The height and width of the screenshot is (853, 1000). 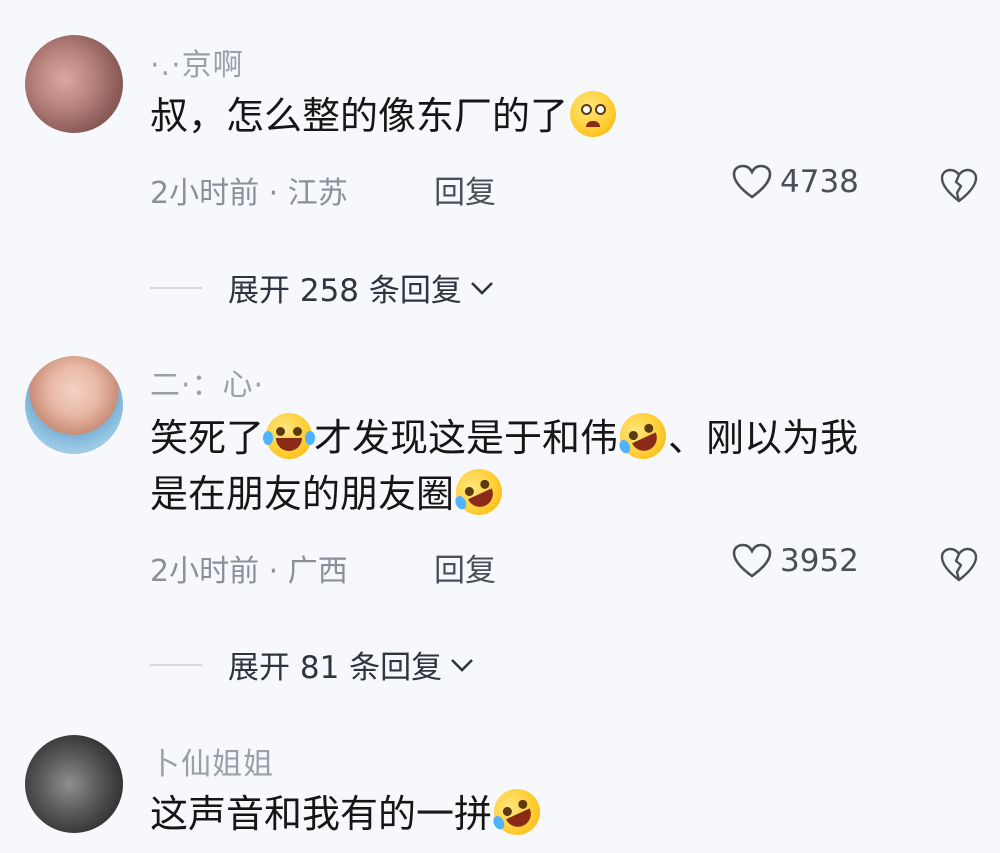 What do you see at coordinates (819, 182) in the screenshot?
I see `like-count: 4738` at bounding box center [819, 182].